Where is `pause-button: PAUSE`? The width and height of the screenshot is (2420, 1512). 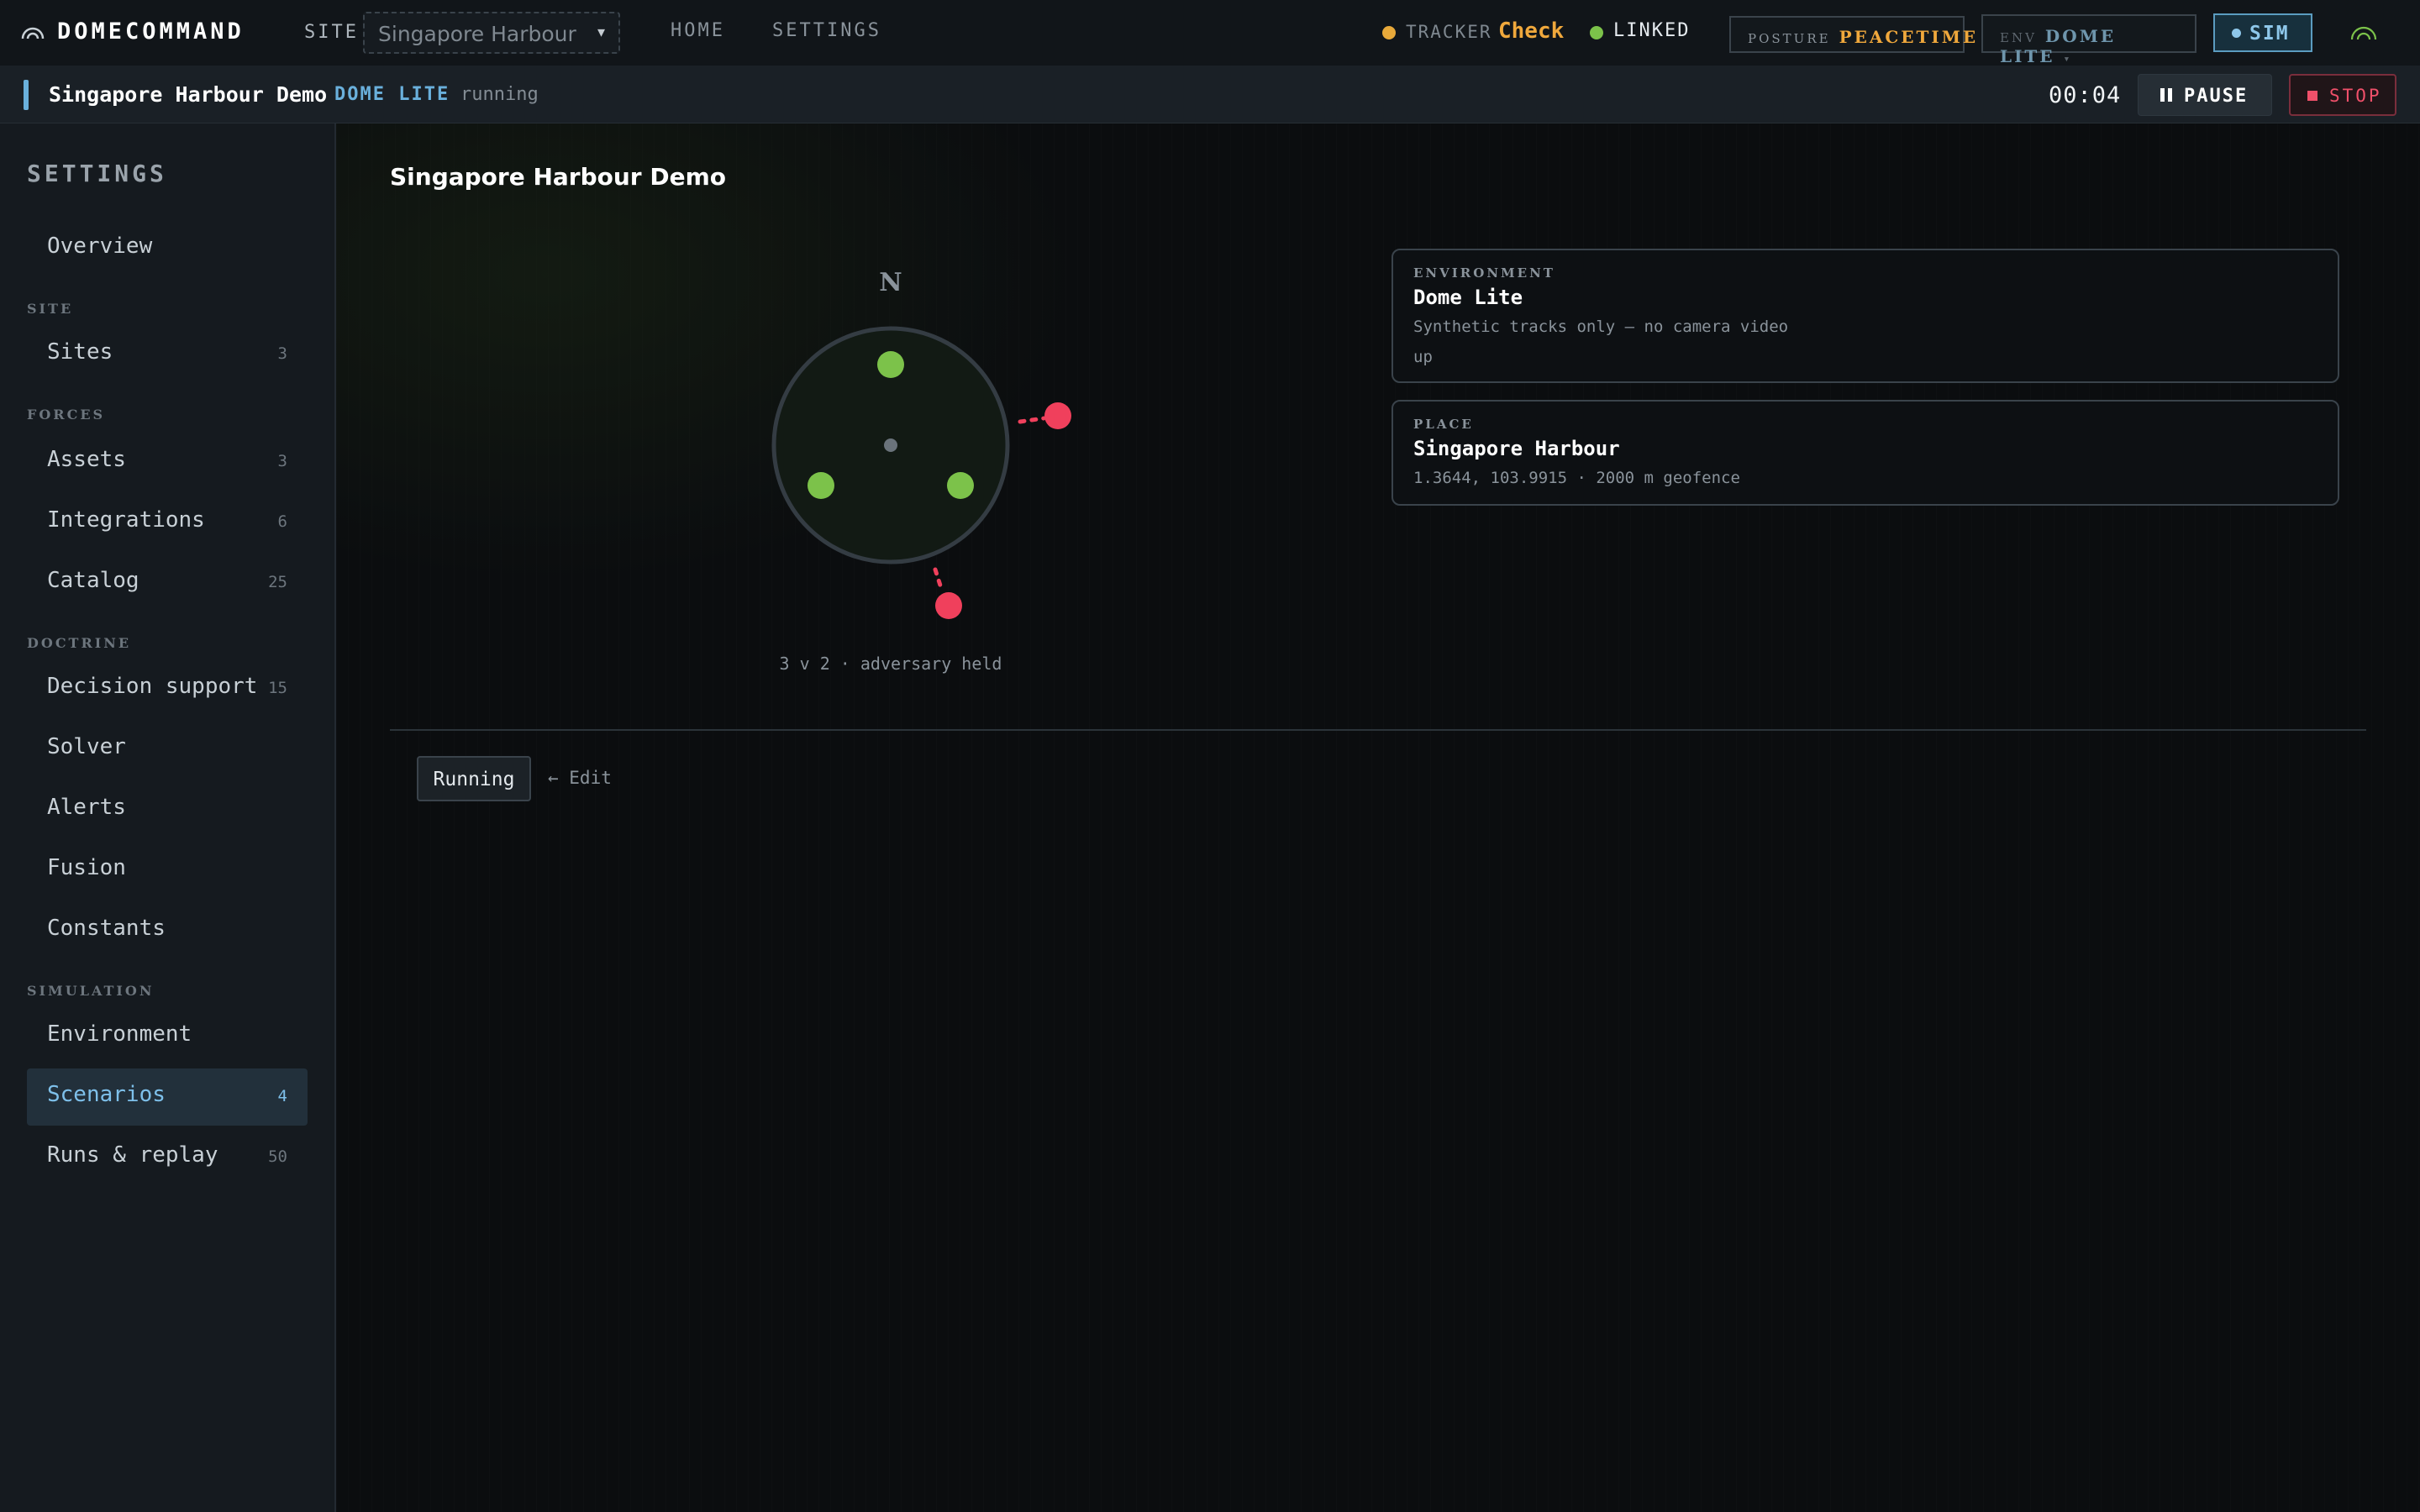
pause-button: PAUSE is located at coordinates (2205, 95).